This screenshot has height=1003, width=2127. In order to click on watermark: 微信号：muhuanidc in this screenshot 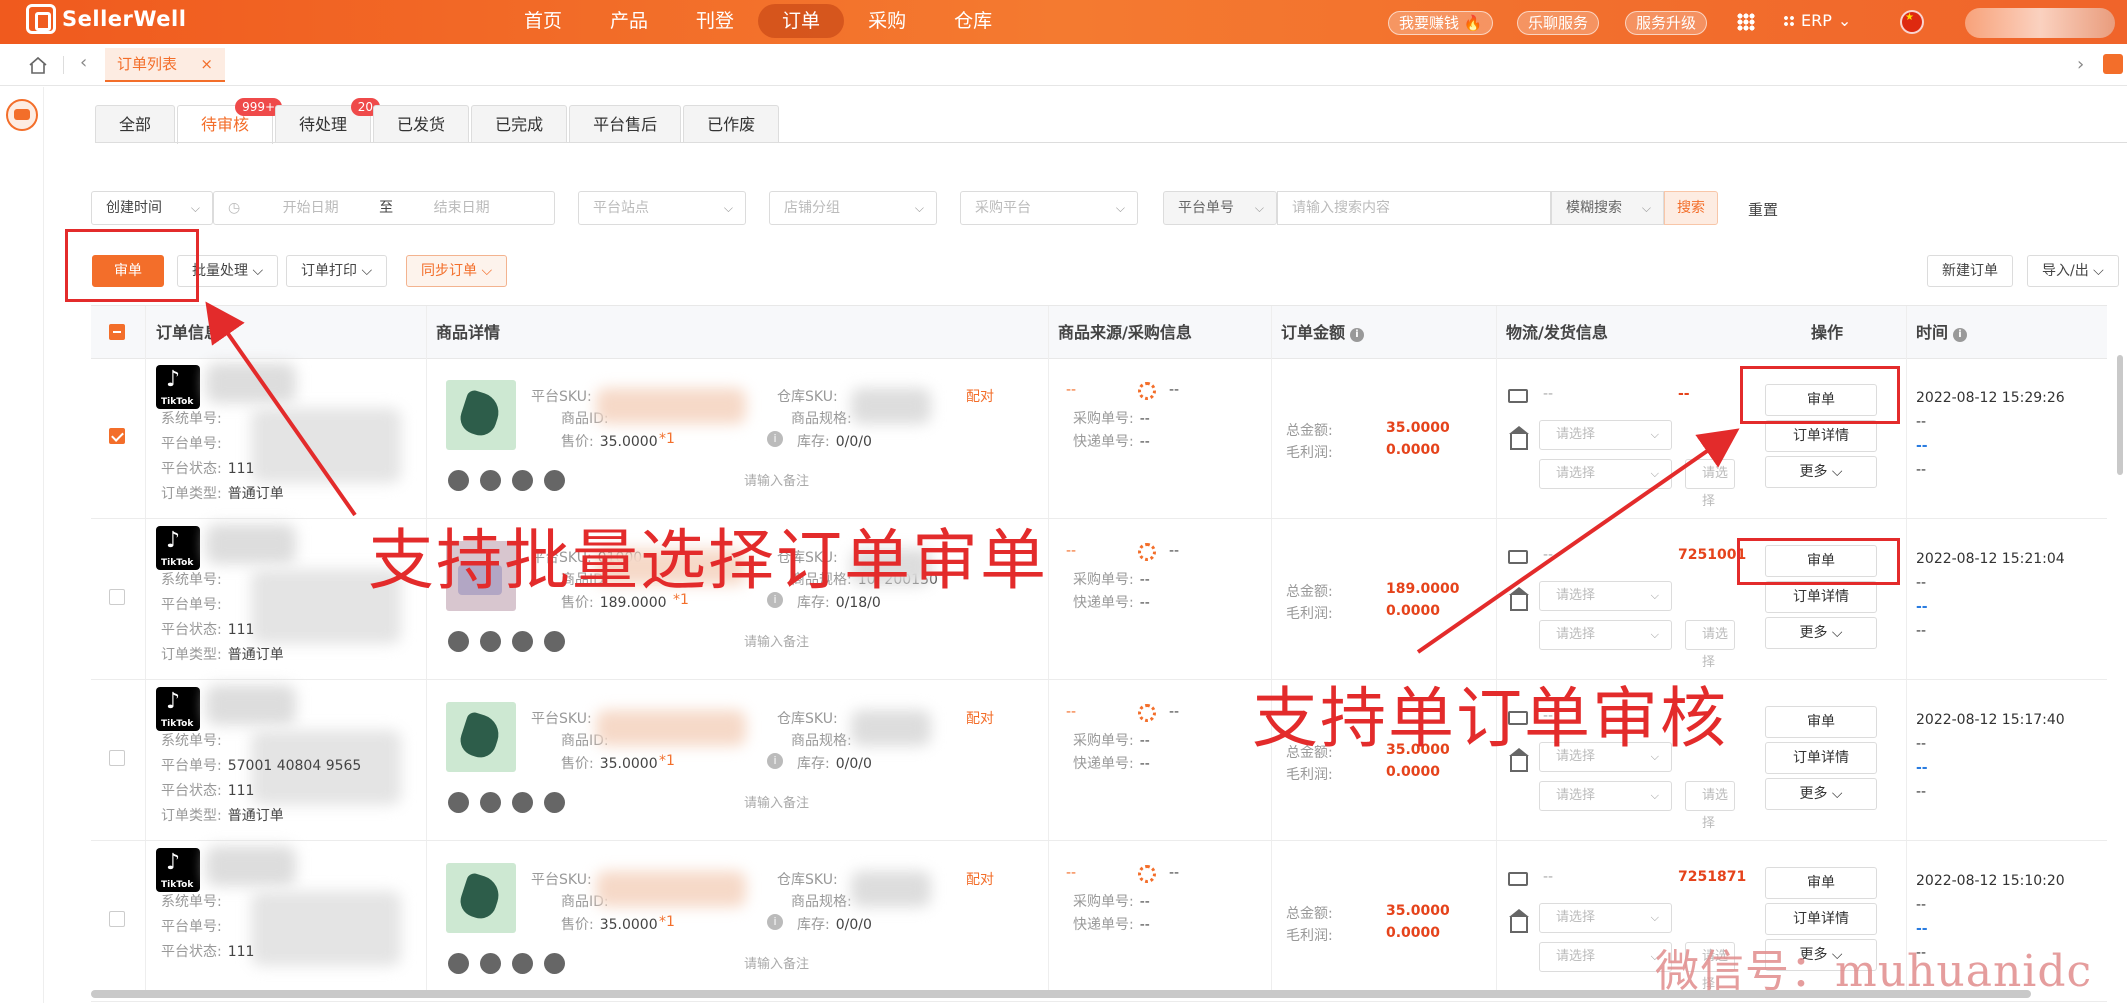, I will do `click(1874, 971)`.